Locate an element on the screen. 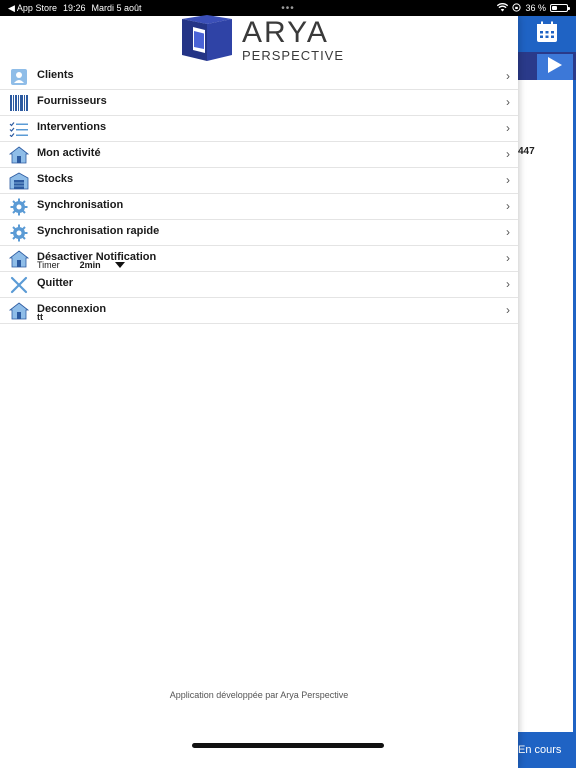  menu-item-label: Interventions is located at coordinates (72, 127).